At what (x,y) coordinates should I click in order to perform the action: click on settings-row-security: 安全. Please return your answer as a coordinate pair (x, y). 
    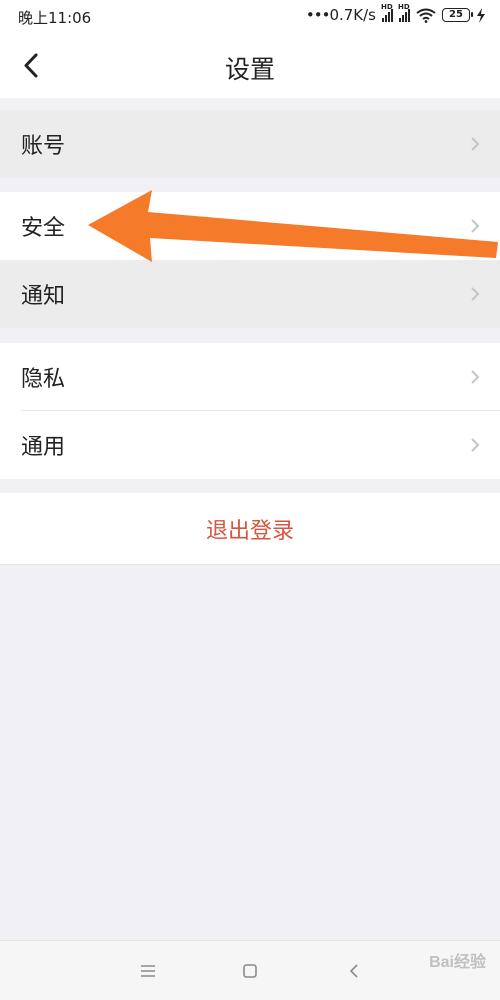
    Looking at the image, I should click on (250, 226).